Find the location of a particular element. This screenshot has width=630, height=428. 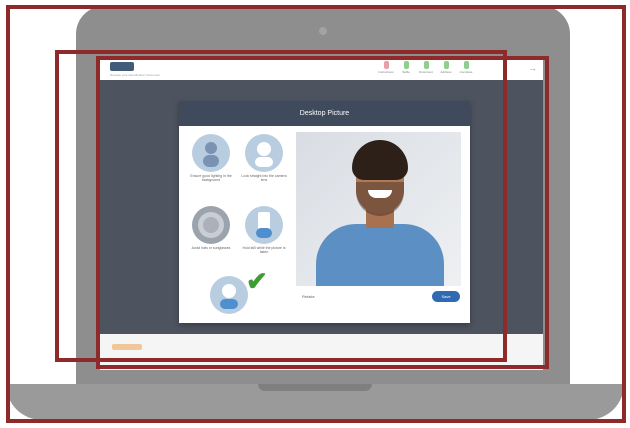

camera-preview is located at coordinates (378, 209).